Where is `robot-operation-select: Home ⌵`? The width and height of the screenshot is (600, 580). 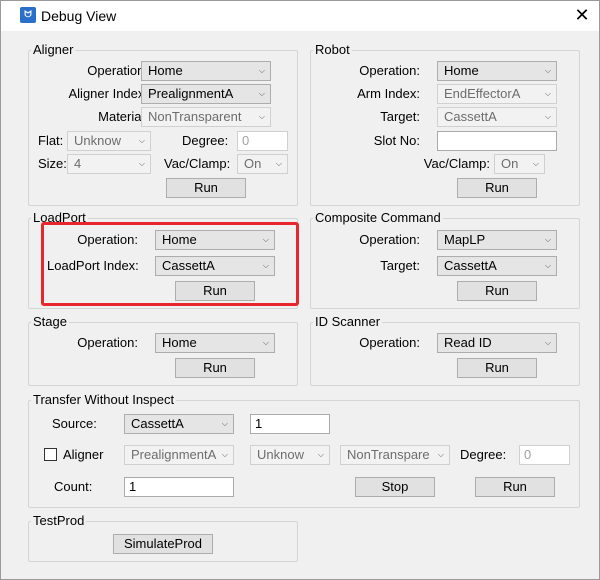
robot-operation-select: Home ⌵ is located at coordinates (497, 71).